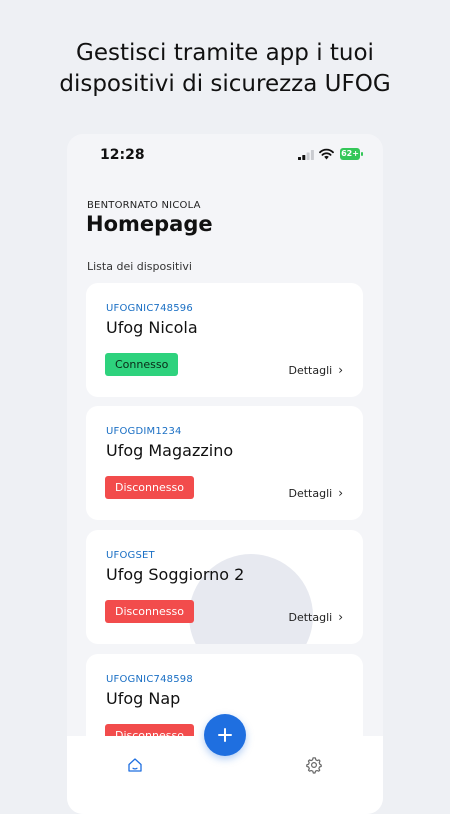 This screenshot has height=814, width=450. I want to click on status-badge: Connesso, so click(142, 364).